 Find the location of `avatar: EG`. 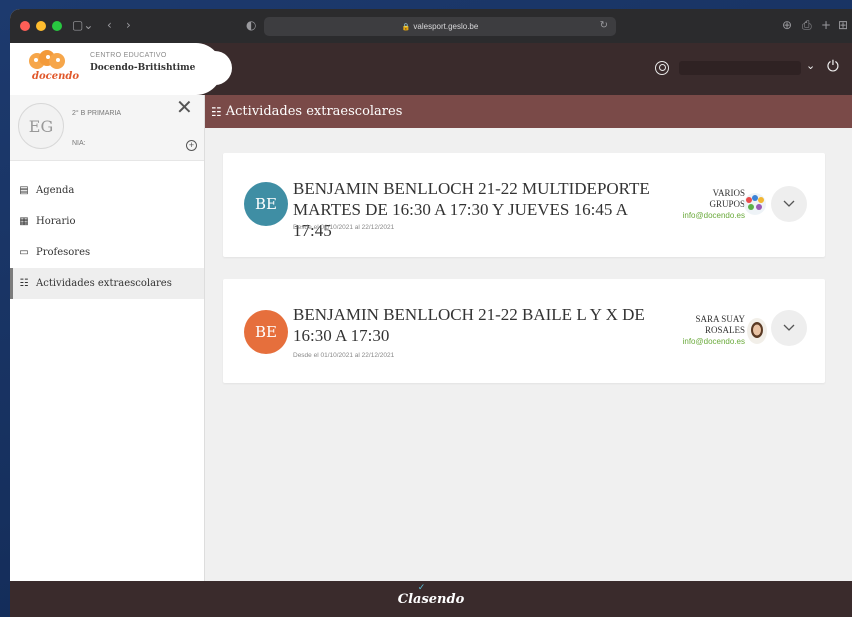

avatar: EG is located at coordinates (41, 126).